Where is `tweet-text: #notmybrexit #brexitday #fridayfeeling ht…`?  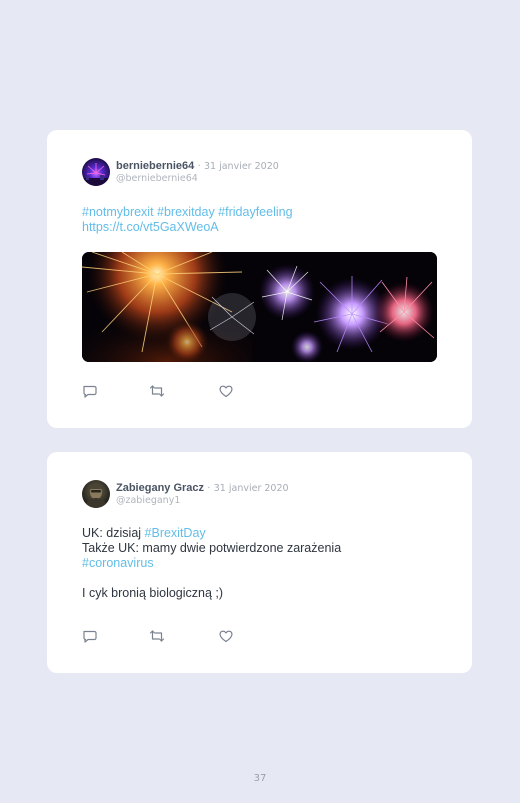
tweet-text: #notmybrexit #brexitday #fridayfeeling ht… is located at coordinates (262, 220).